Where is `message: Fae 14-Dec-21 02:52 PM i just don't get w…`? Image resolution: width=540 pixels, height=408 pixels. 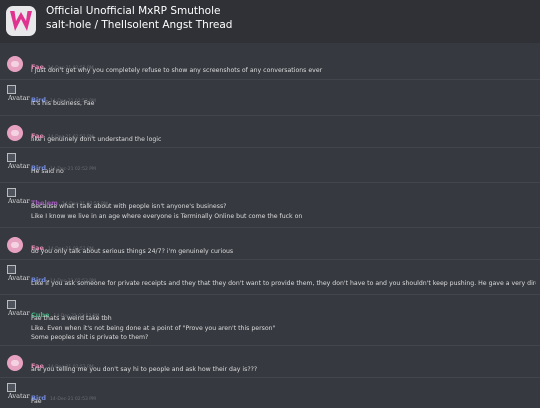
message: Fae 14-Dec-21 02:52 PM i just don't get w… is located at coordinates (270, 63).